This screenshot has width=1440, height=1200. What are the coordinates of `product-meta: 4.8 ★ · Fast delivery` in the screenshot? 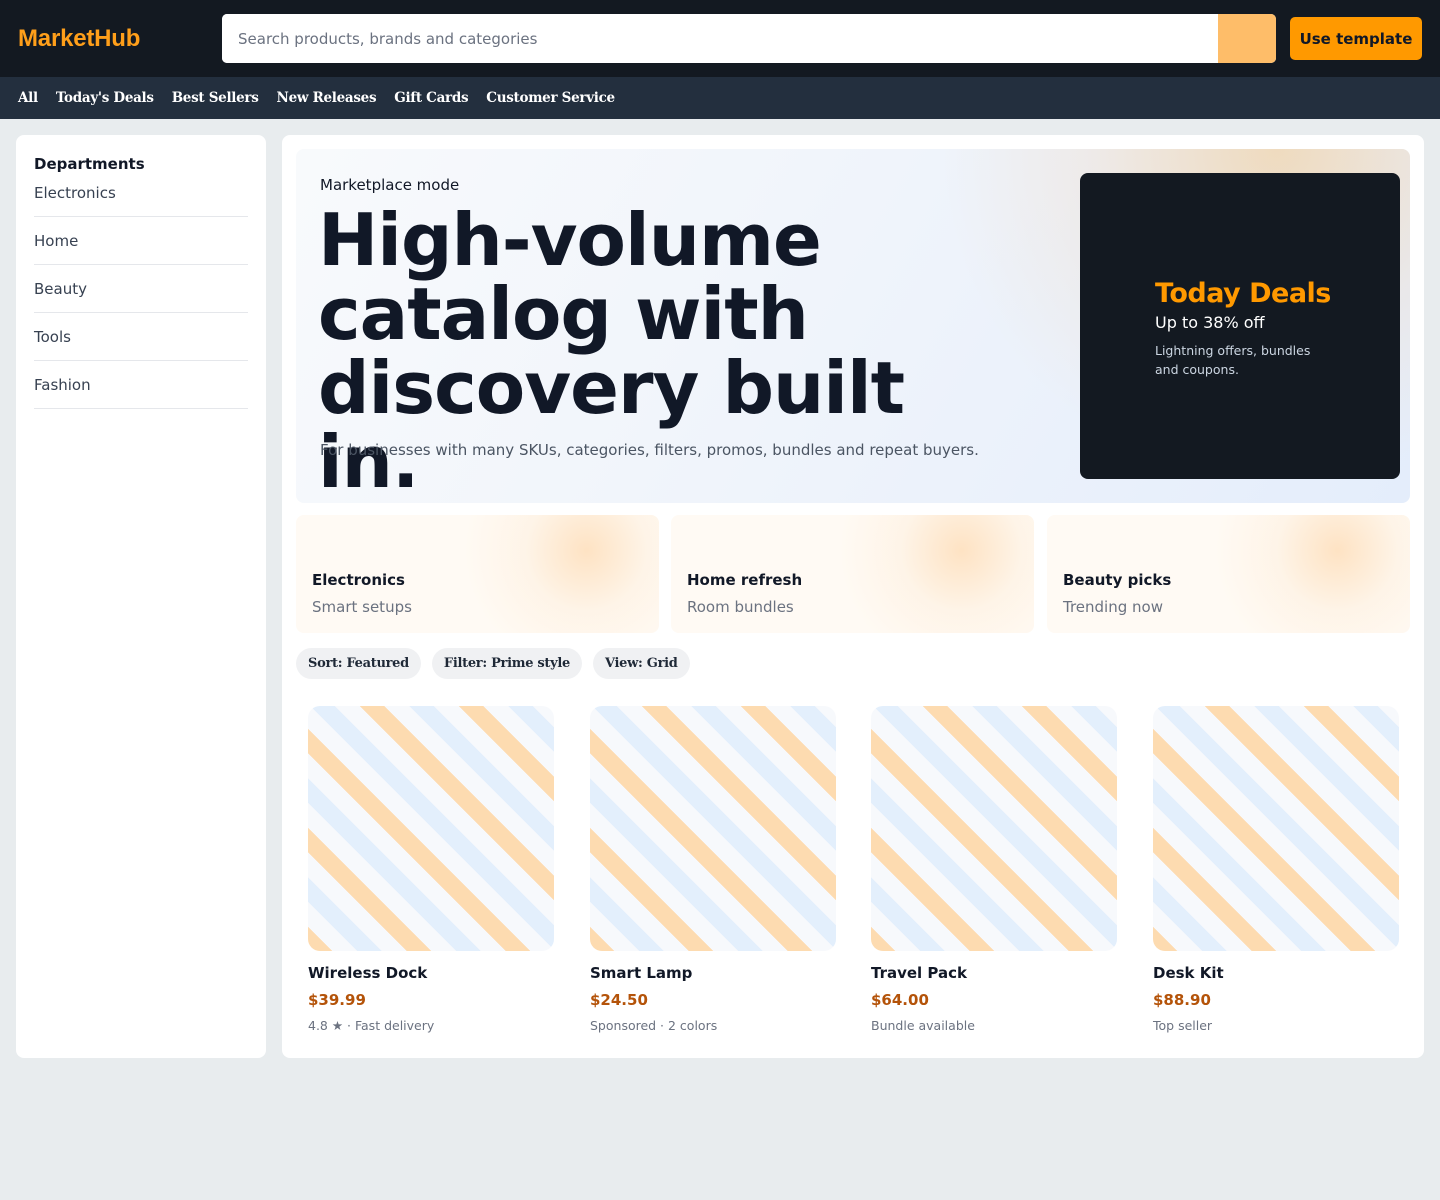 It's located at (371, 1025).